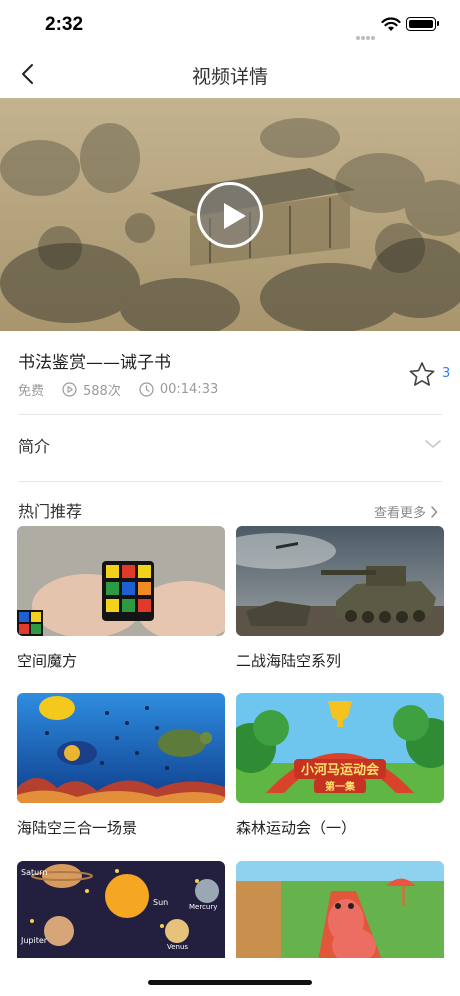 This screenshot has height=996, width=460. What do you see at coordinates (434, 511) in the screenshot?
I see `chevron-right-icon` at bounding box center [434, 511].